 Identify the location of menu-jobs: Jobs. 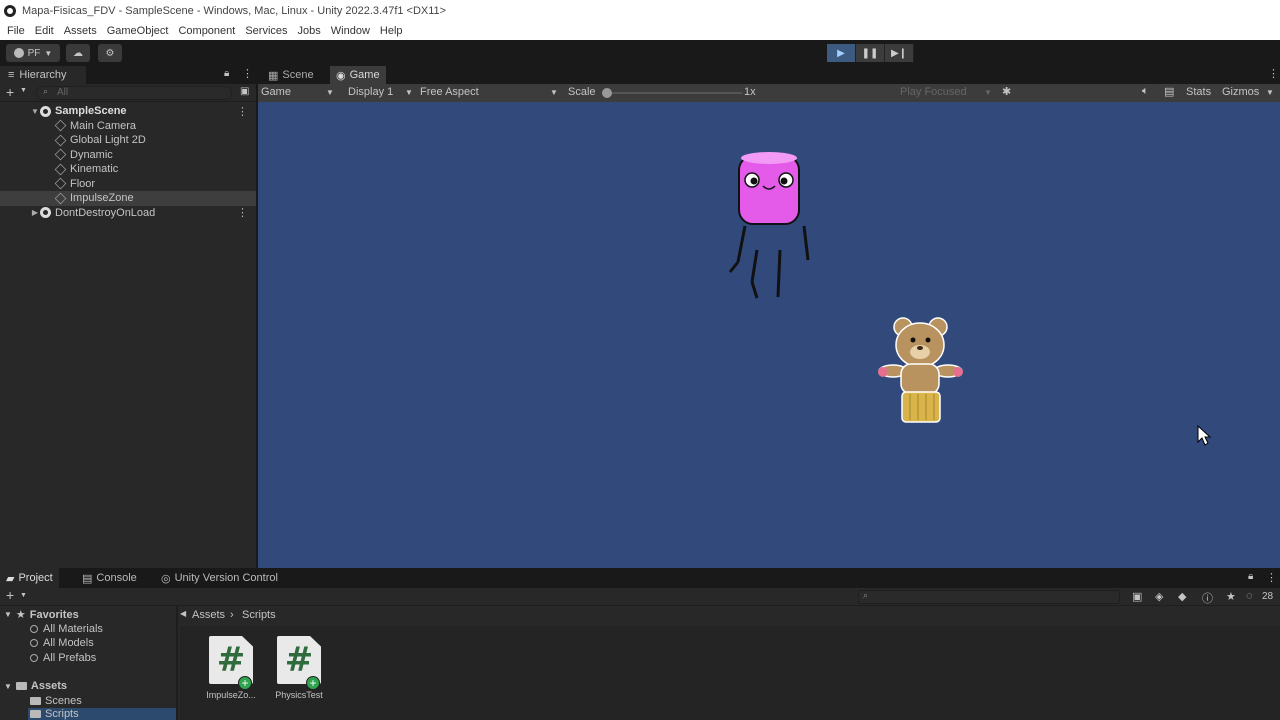
(309, 31).